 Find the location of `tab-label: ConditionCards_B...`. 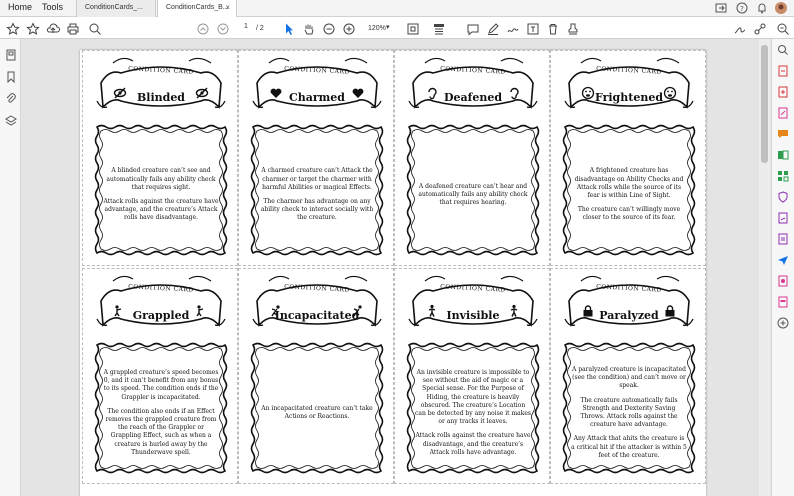

tab-label: ConditionCards_B... is located at coordinates (197, 7).